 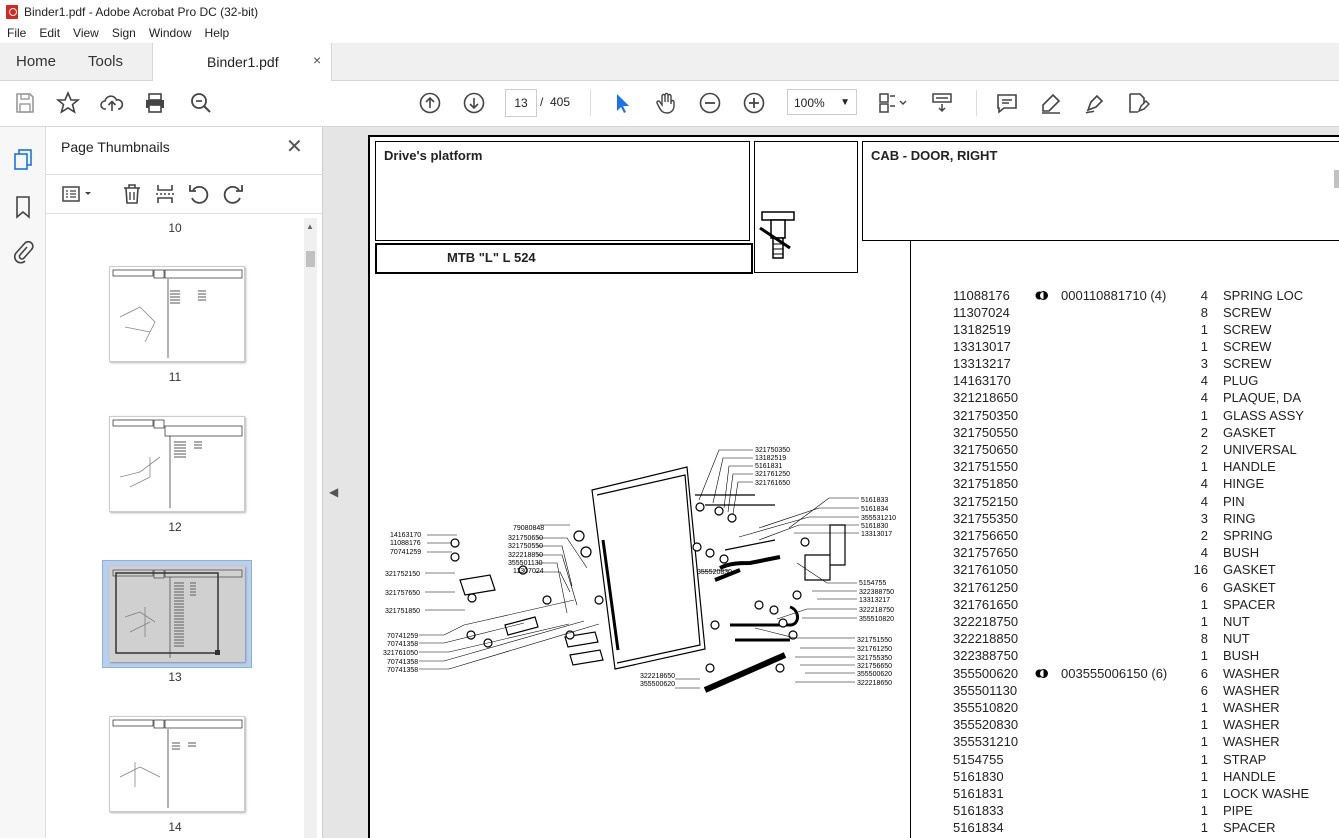 I want to click on scroll-up-icon: ▲, so click(x=310, y=226).